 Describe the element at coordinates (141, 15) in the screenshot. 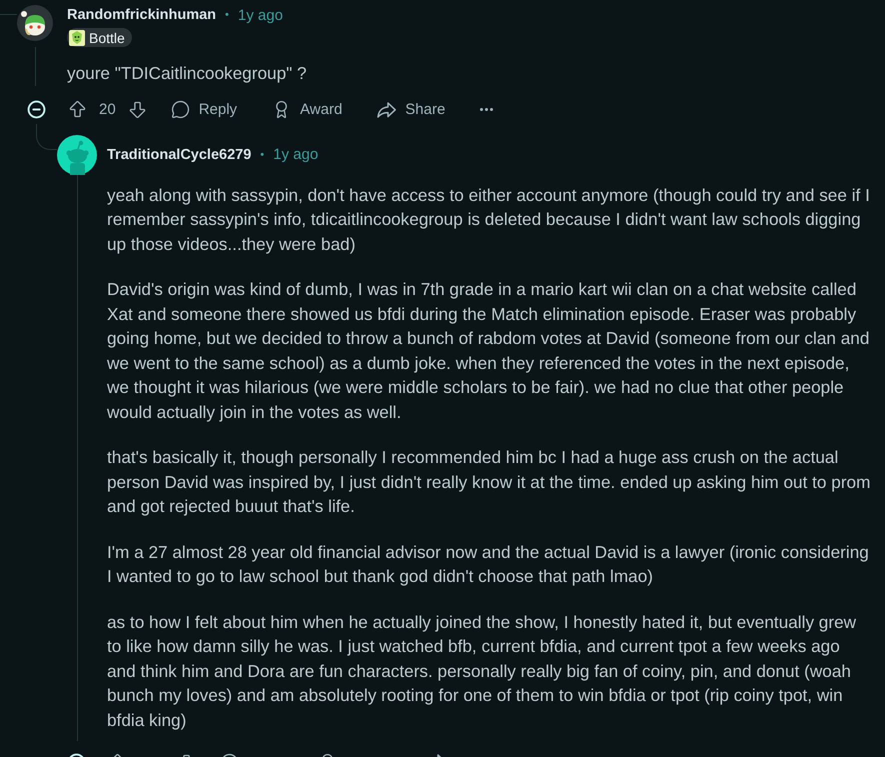

I see `username-link: Randomfrickinhuman` at that location.